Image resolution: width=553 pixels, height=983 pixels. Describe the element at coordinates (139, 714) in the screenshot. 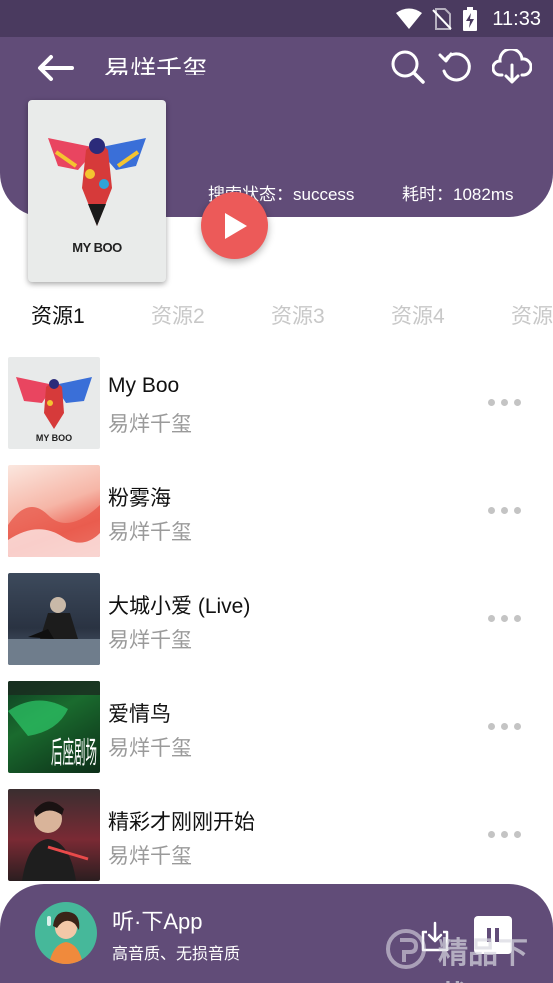

I see `song-title: 爱情鸟` at that location.